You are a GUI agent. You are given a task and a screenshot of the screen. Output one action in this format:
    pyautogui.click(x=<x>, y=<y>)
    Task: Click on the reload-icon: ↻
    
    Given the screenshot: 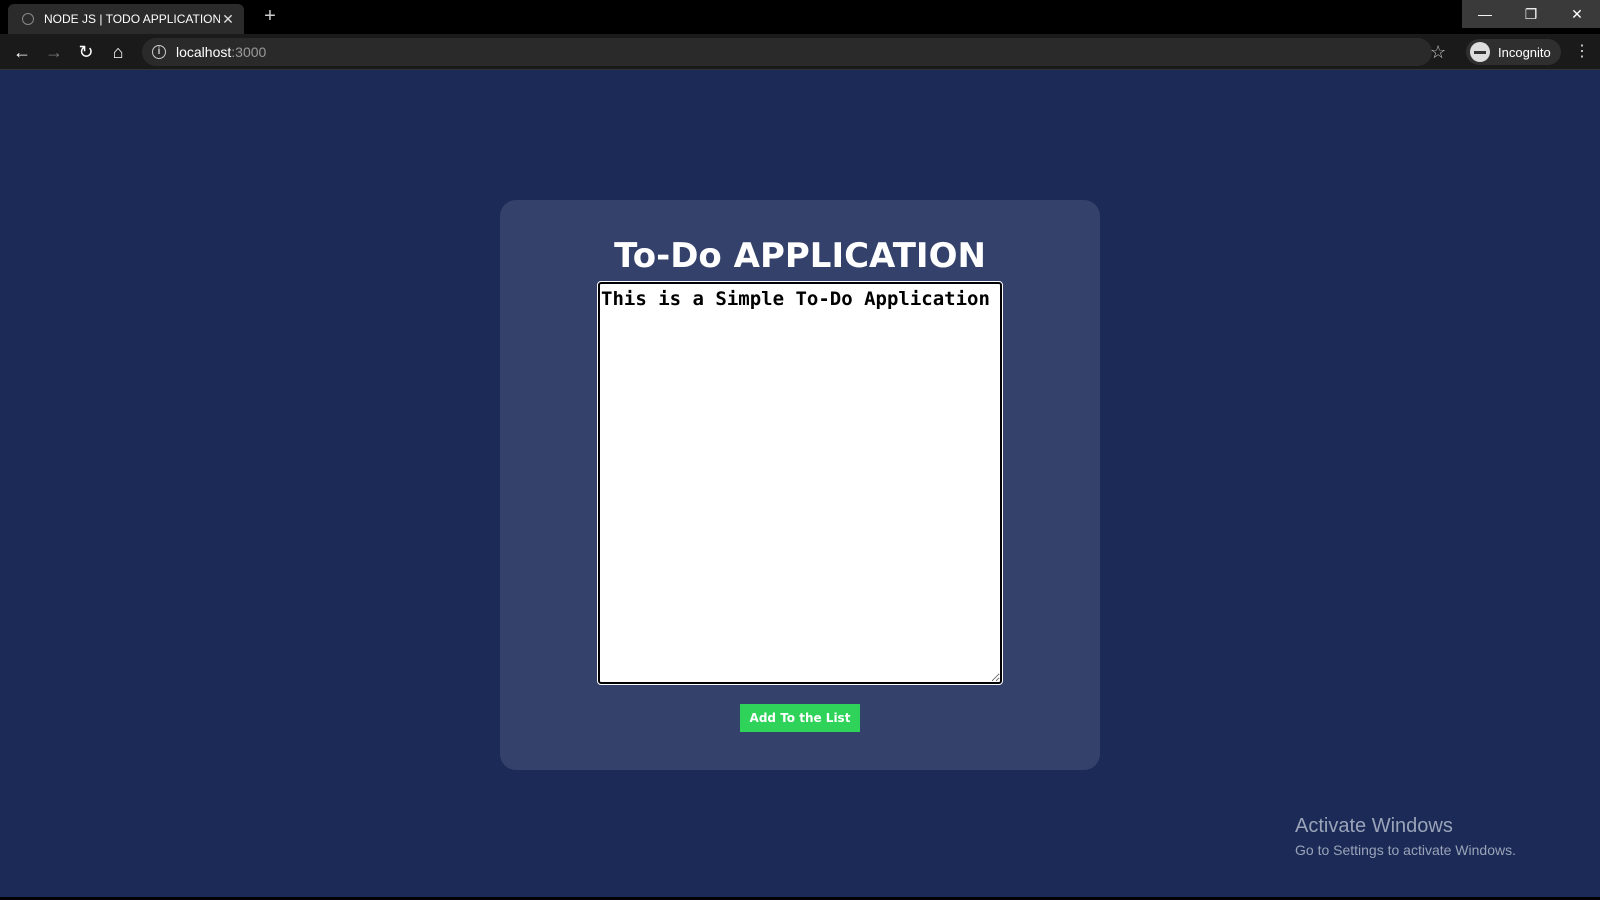 What is the action you would take?
    pyautogui.click(x=86, y=52)
    